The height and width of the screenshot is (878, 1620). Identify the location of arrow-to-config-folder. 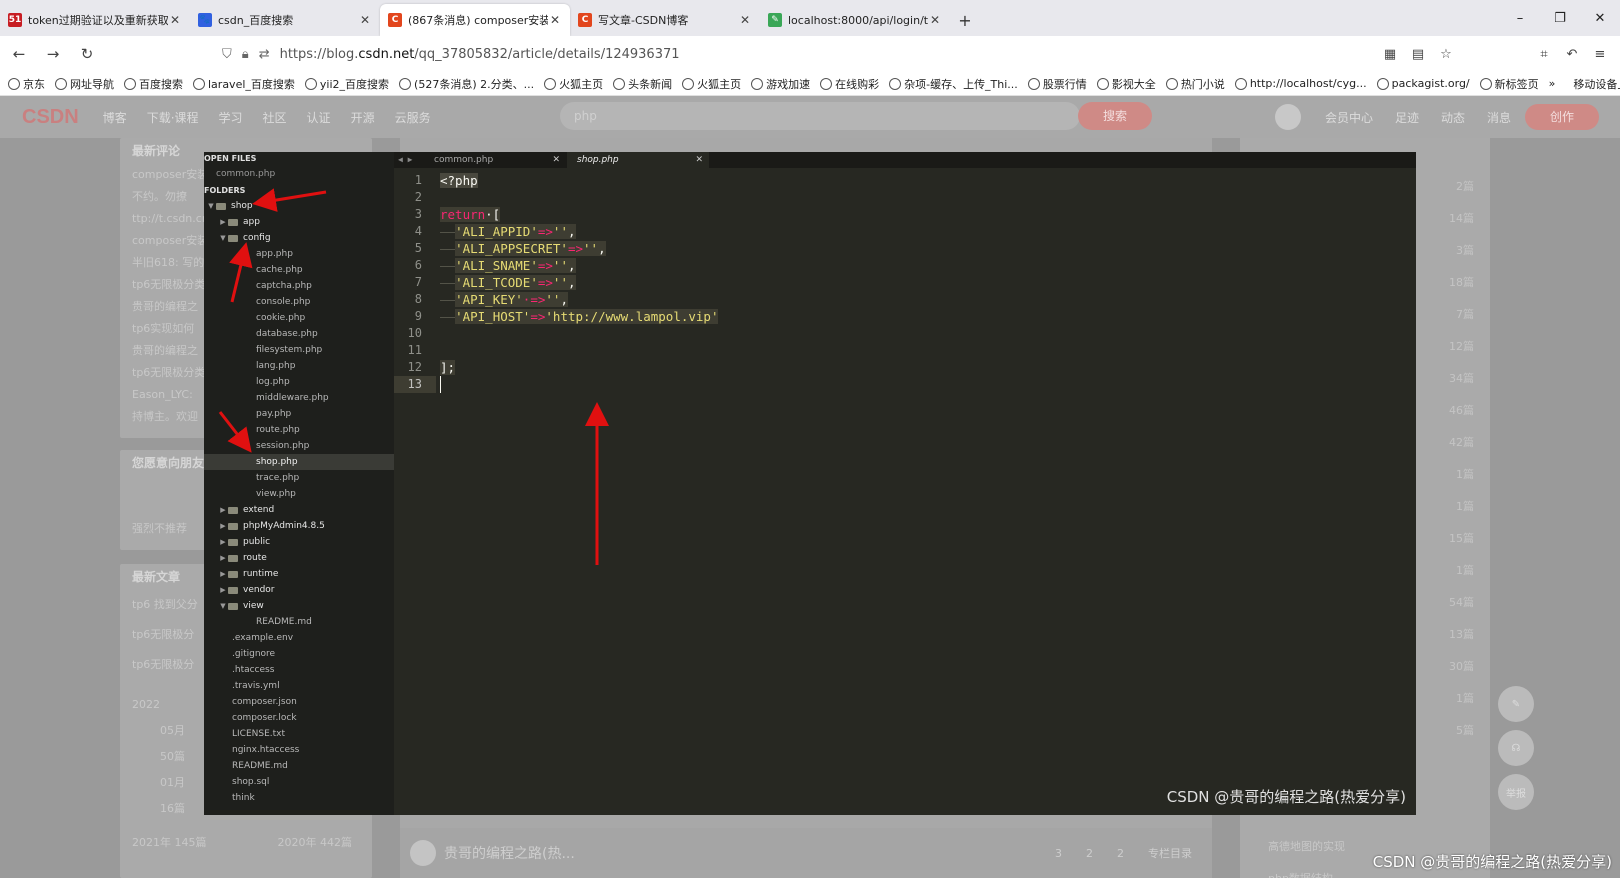
(241, 272).